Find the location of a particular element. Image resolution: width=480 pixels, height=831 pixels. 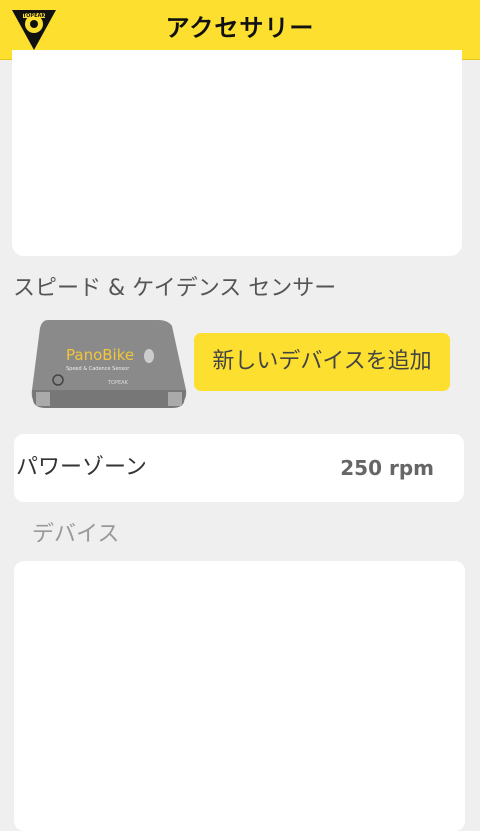

add-device-button: 新しいデバイスを追加 is located at coordinates (322, 362).